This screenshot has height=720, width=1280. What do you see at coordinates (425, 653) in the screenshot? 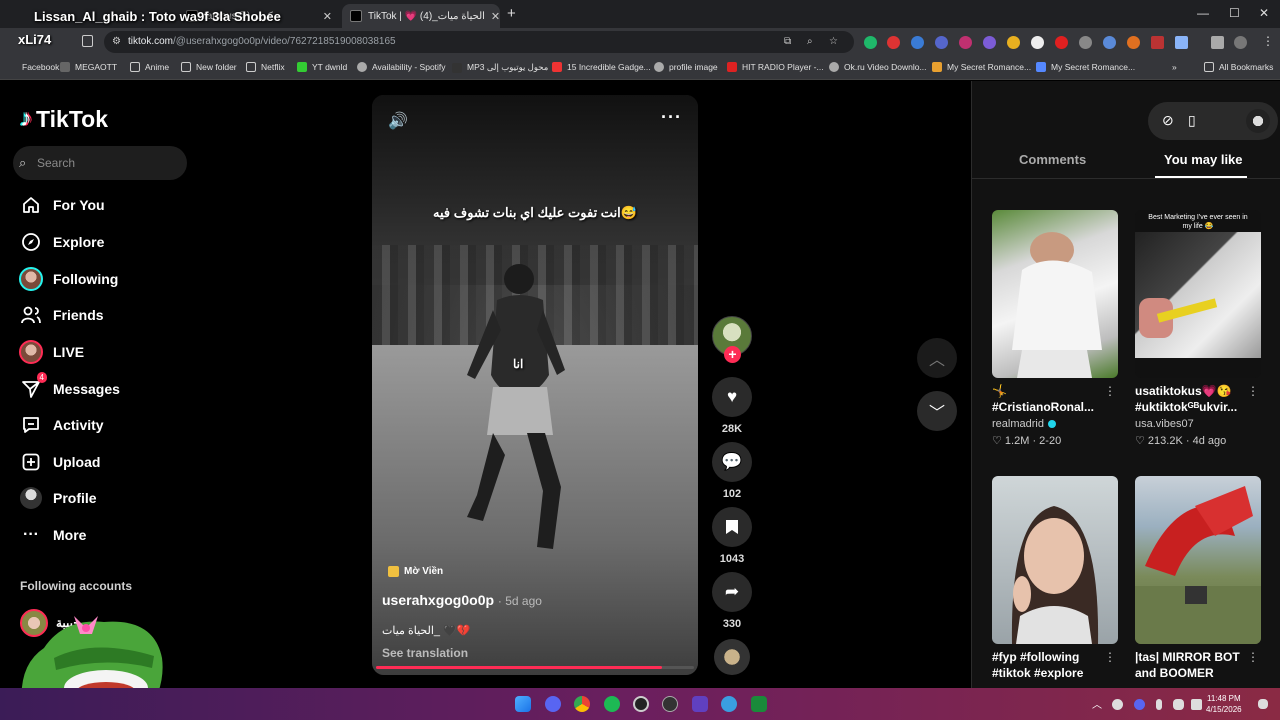
I see `see-translation-link: See translation` at bounding box center [425, 653].